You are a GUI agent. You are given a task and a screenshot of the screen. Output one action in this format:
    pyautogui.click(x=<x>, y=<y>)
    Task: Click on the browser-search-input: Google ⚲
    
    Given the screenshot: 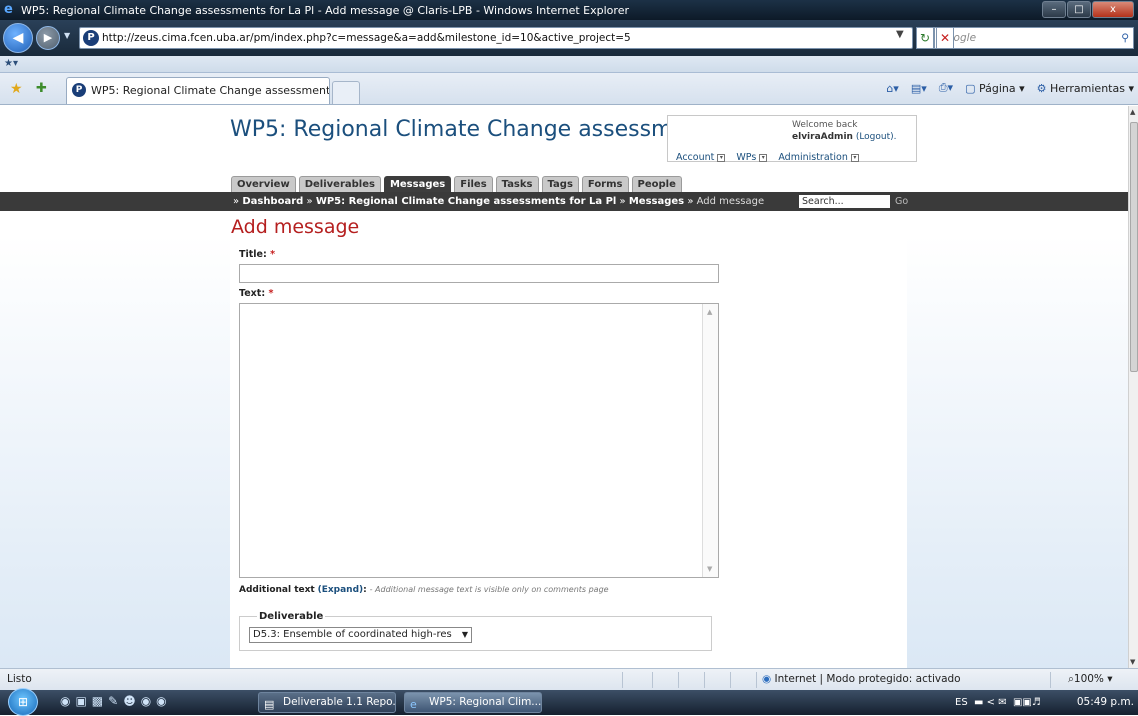 What is the action you would take?
    pyautogui.click(x=1034, y=38)
    